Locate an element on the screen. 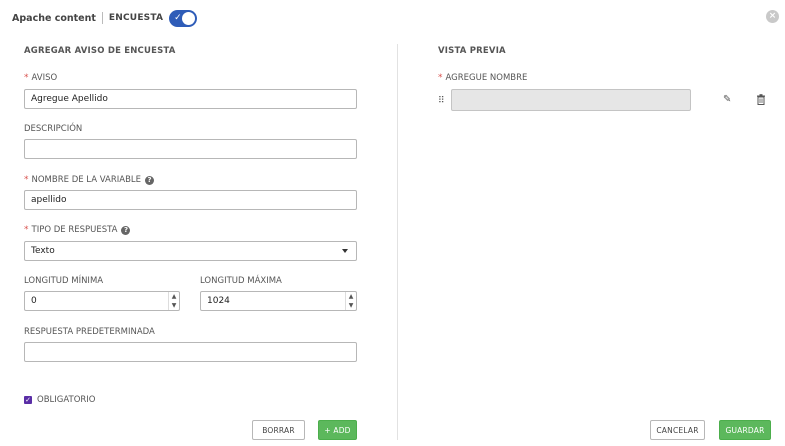 This screenshot has width=785, height=446. trash-icon is located at coordinates (761, 101).